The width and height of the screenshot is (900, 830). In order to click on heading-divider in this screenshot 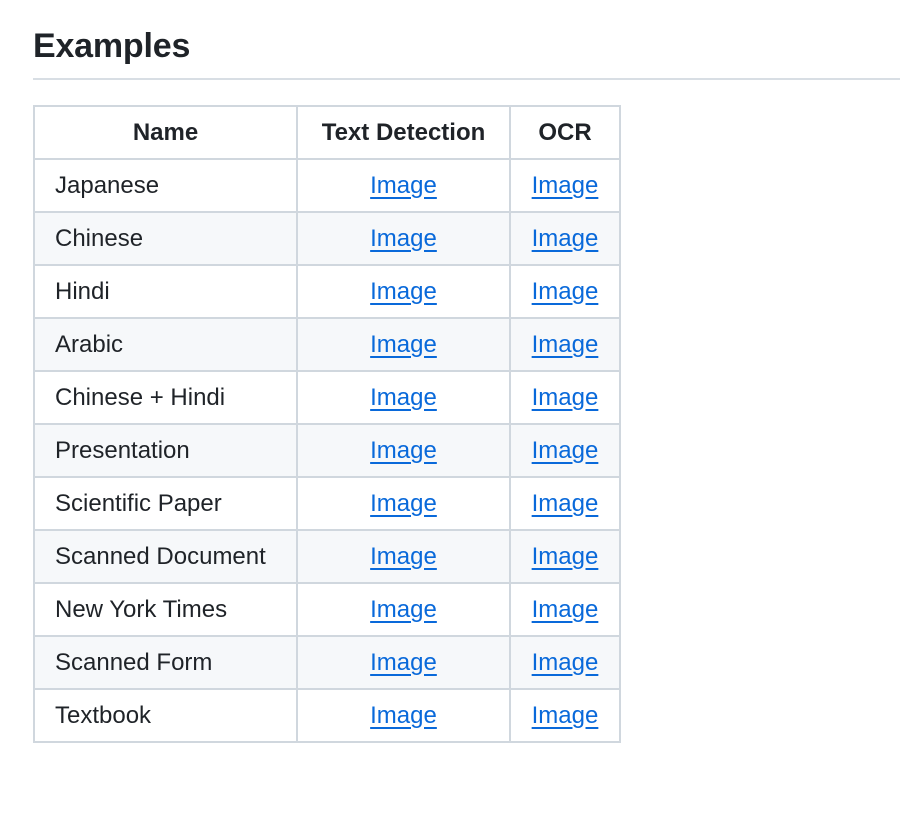, I will do `click(466, 79)`.